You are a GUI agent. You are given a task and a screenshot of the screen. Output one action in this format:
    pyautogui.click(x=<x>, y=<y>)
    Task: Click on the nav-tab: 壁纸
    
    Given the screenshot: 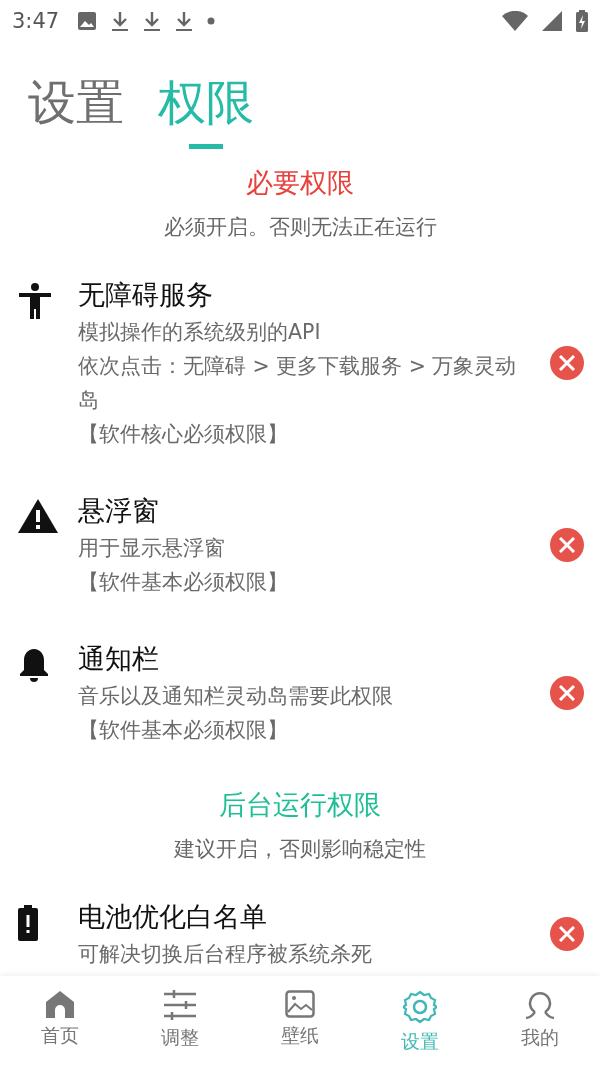 What is the action you would take?
    pyautogui.click(x=300, y=1021)
    